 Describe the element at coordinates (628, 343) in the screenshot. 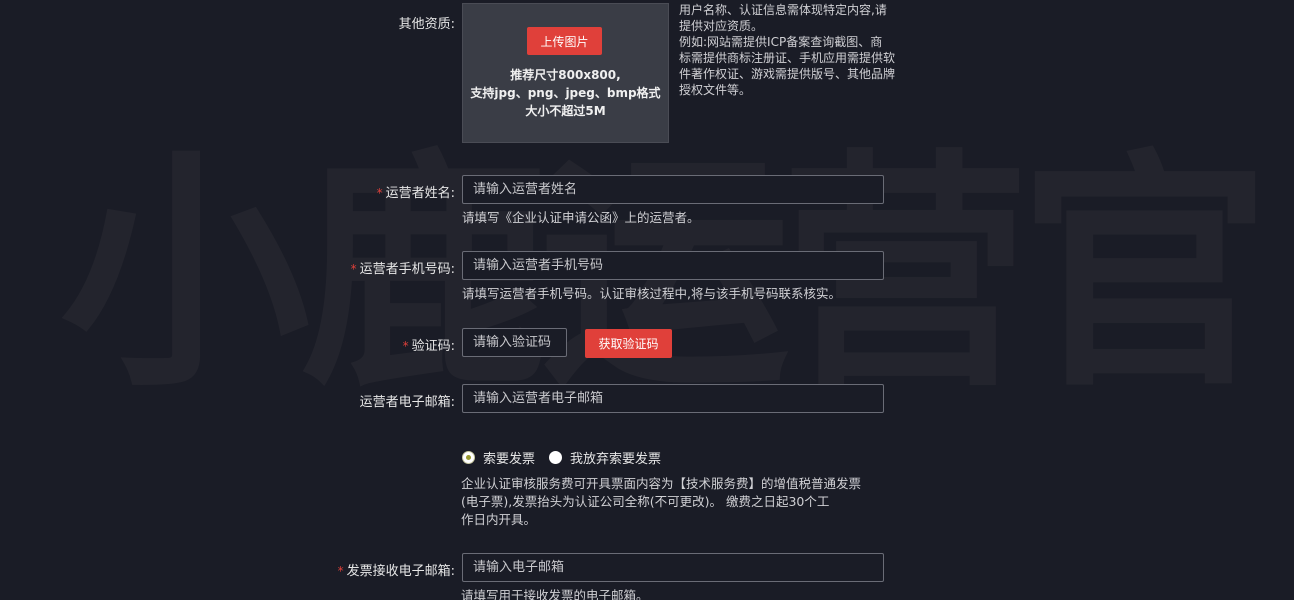

I see `get-verification-code-button: 获取验证码` at that location.